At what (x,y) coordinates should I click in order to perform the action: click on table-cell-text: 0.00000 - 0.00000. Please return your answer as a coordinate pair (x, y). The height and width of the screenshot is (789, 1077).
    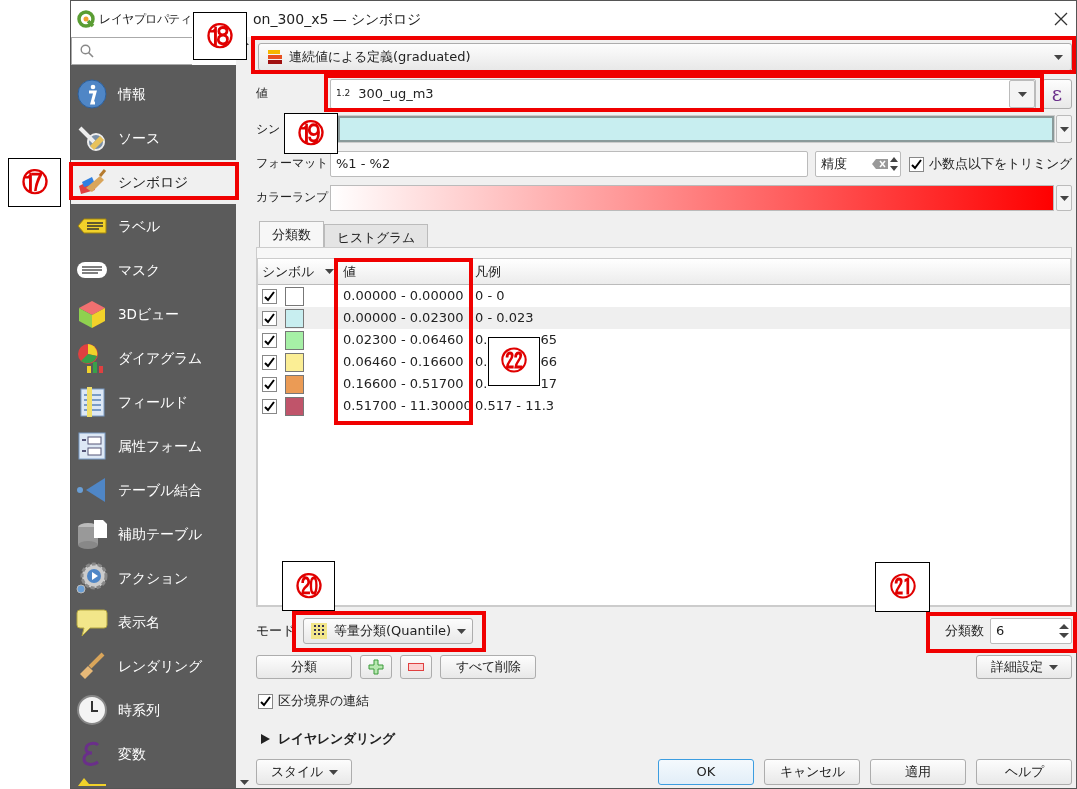
    Looking at the image, I should click on (403, 296).